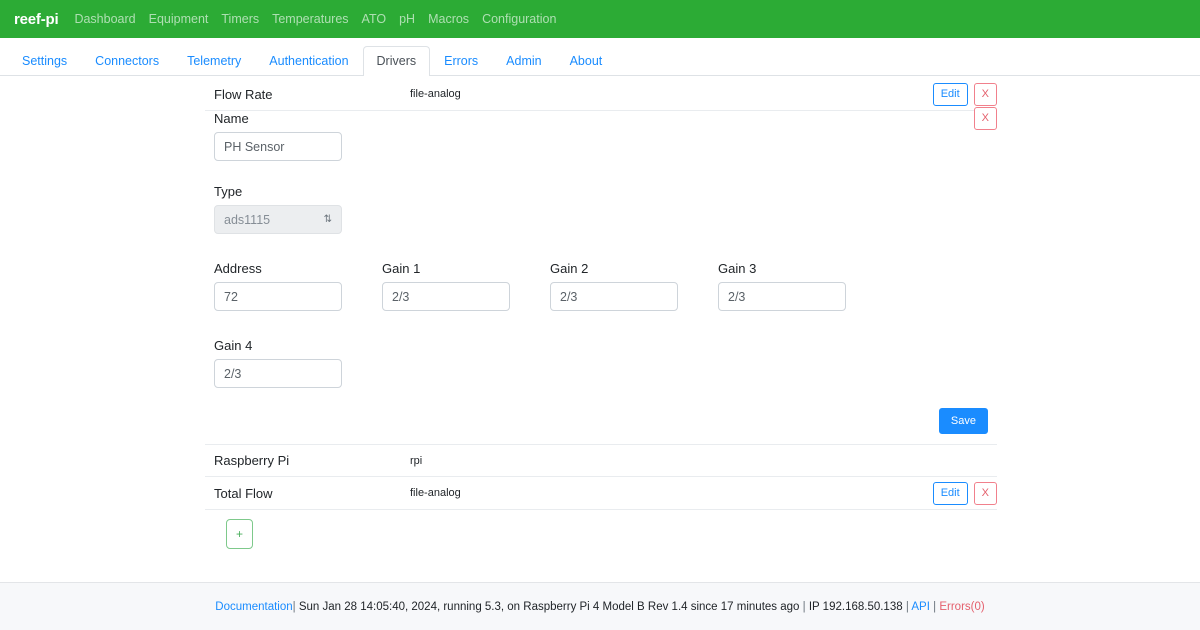 This screenshot has height=630, width=1200. What do you see at coordinates (855, 606) in the screenshot?
I see `ip-address-text: IP 192.168.50.138` at bounding box center [855, 606].